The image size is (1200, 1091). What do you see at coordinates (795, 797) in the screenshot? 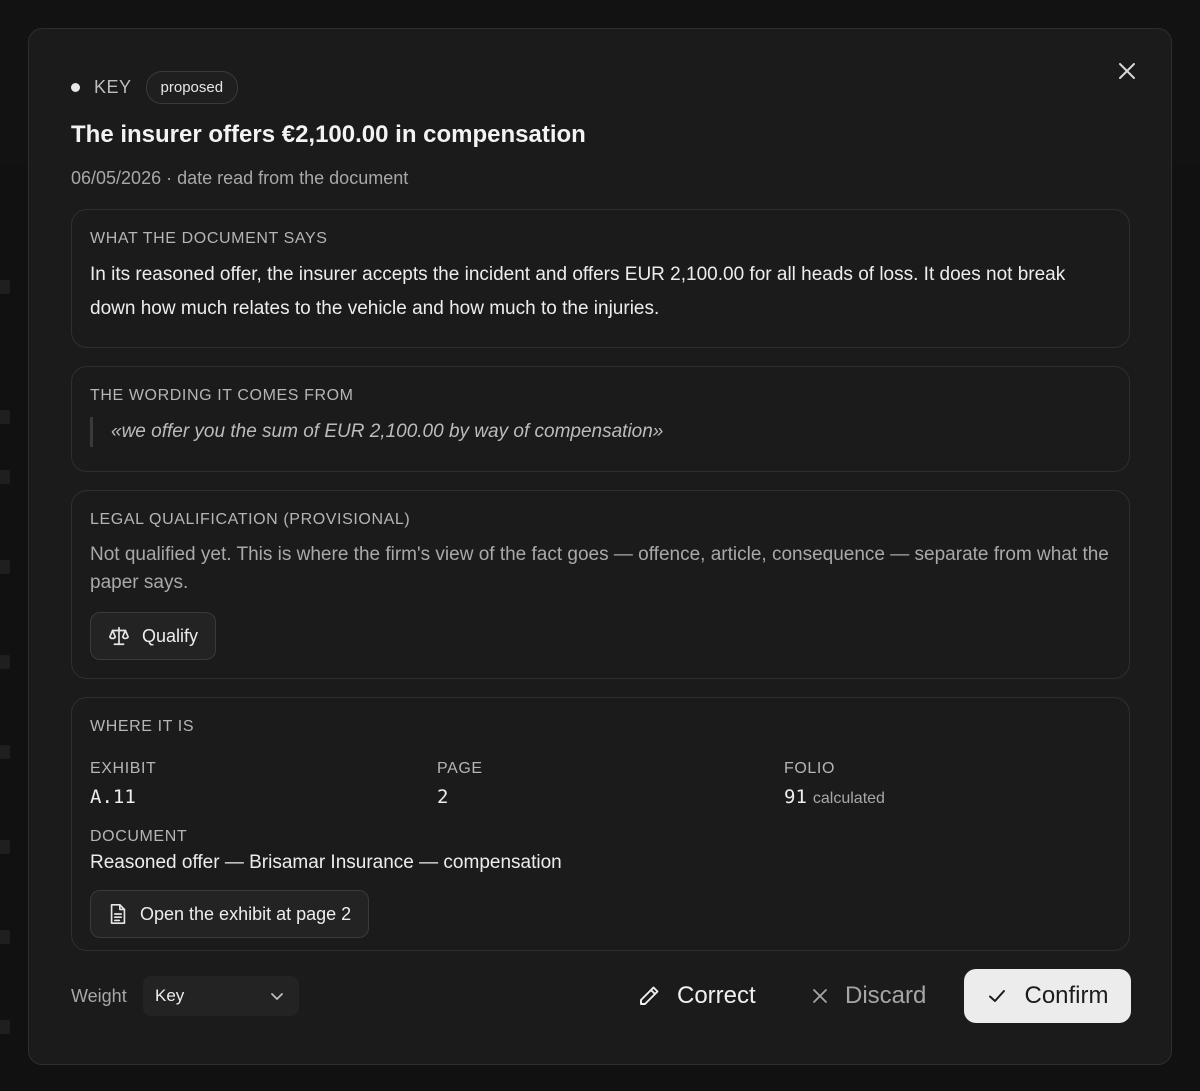
I see `folio-value: 91` at bounding box center [795, 797].